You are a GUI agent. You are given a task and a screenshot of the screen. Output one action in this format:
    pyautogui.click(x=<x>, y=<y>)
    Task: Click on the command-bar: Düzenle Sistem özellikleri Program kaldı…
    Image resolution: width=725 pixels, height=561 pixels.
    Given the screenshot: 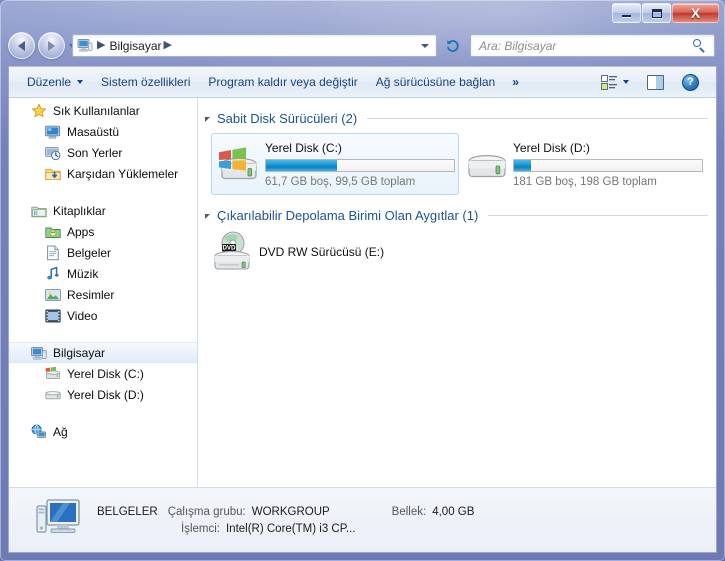 What is the action you would take?
    pyautogui.click(x=362, y=82)
    